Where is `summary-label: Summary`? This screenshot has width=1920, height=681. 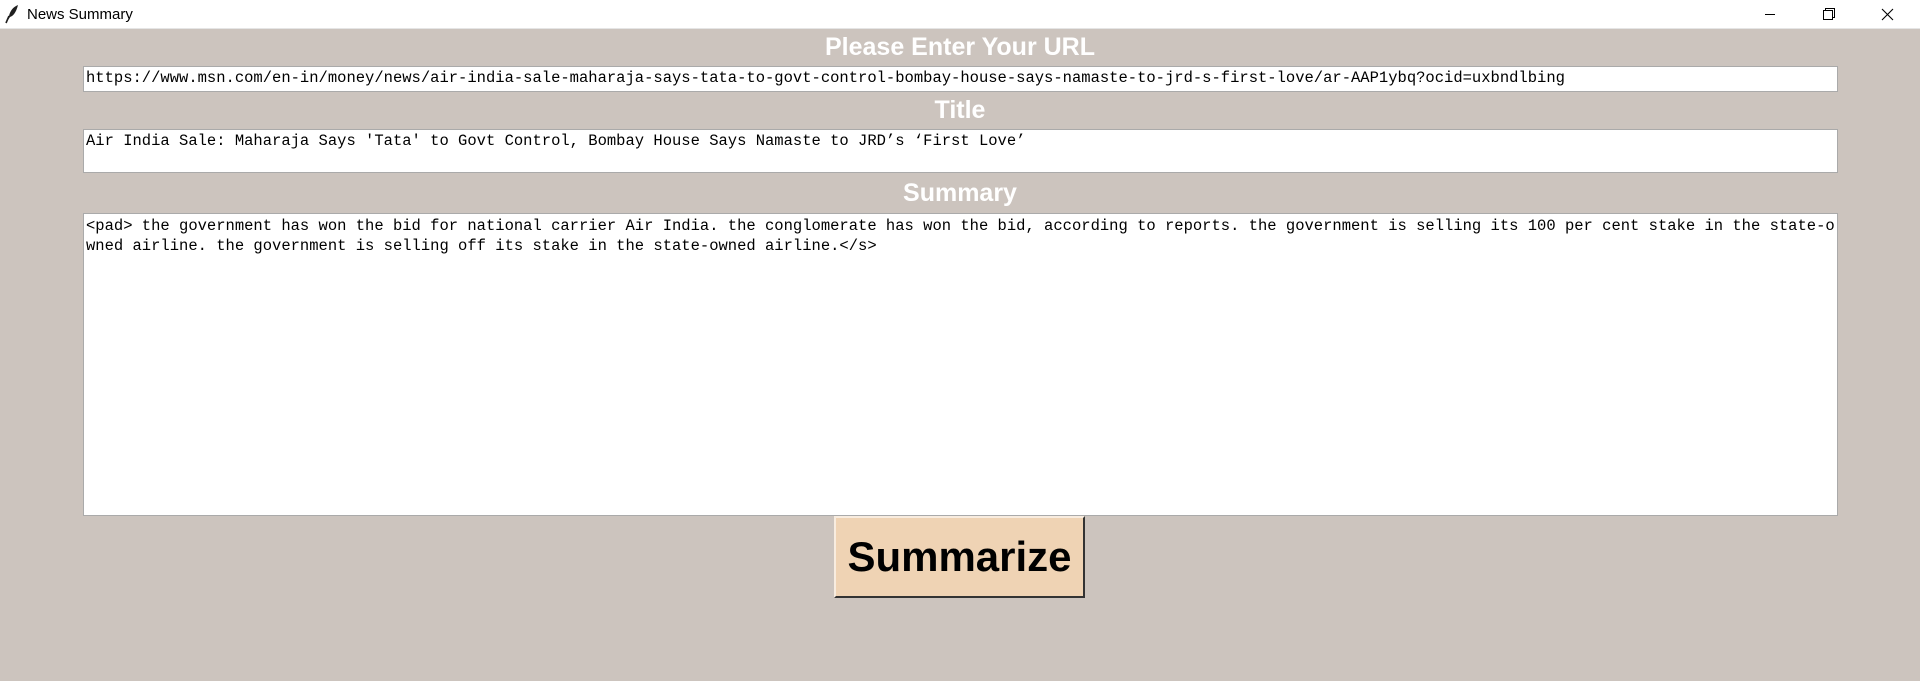 summary-label: Summary is located at coordinates (960, 193).